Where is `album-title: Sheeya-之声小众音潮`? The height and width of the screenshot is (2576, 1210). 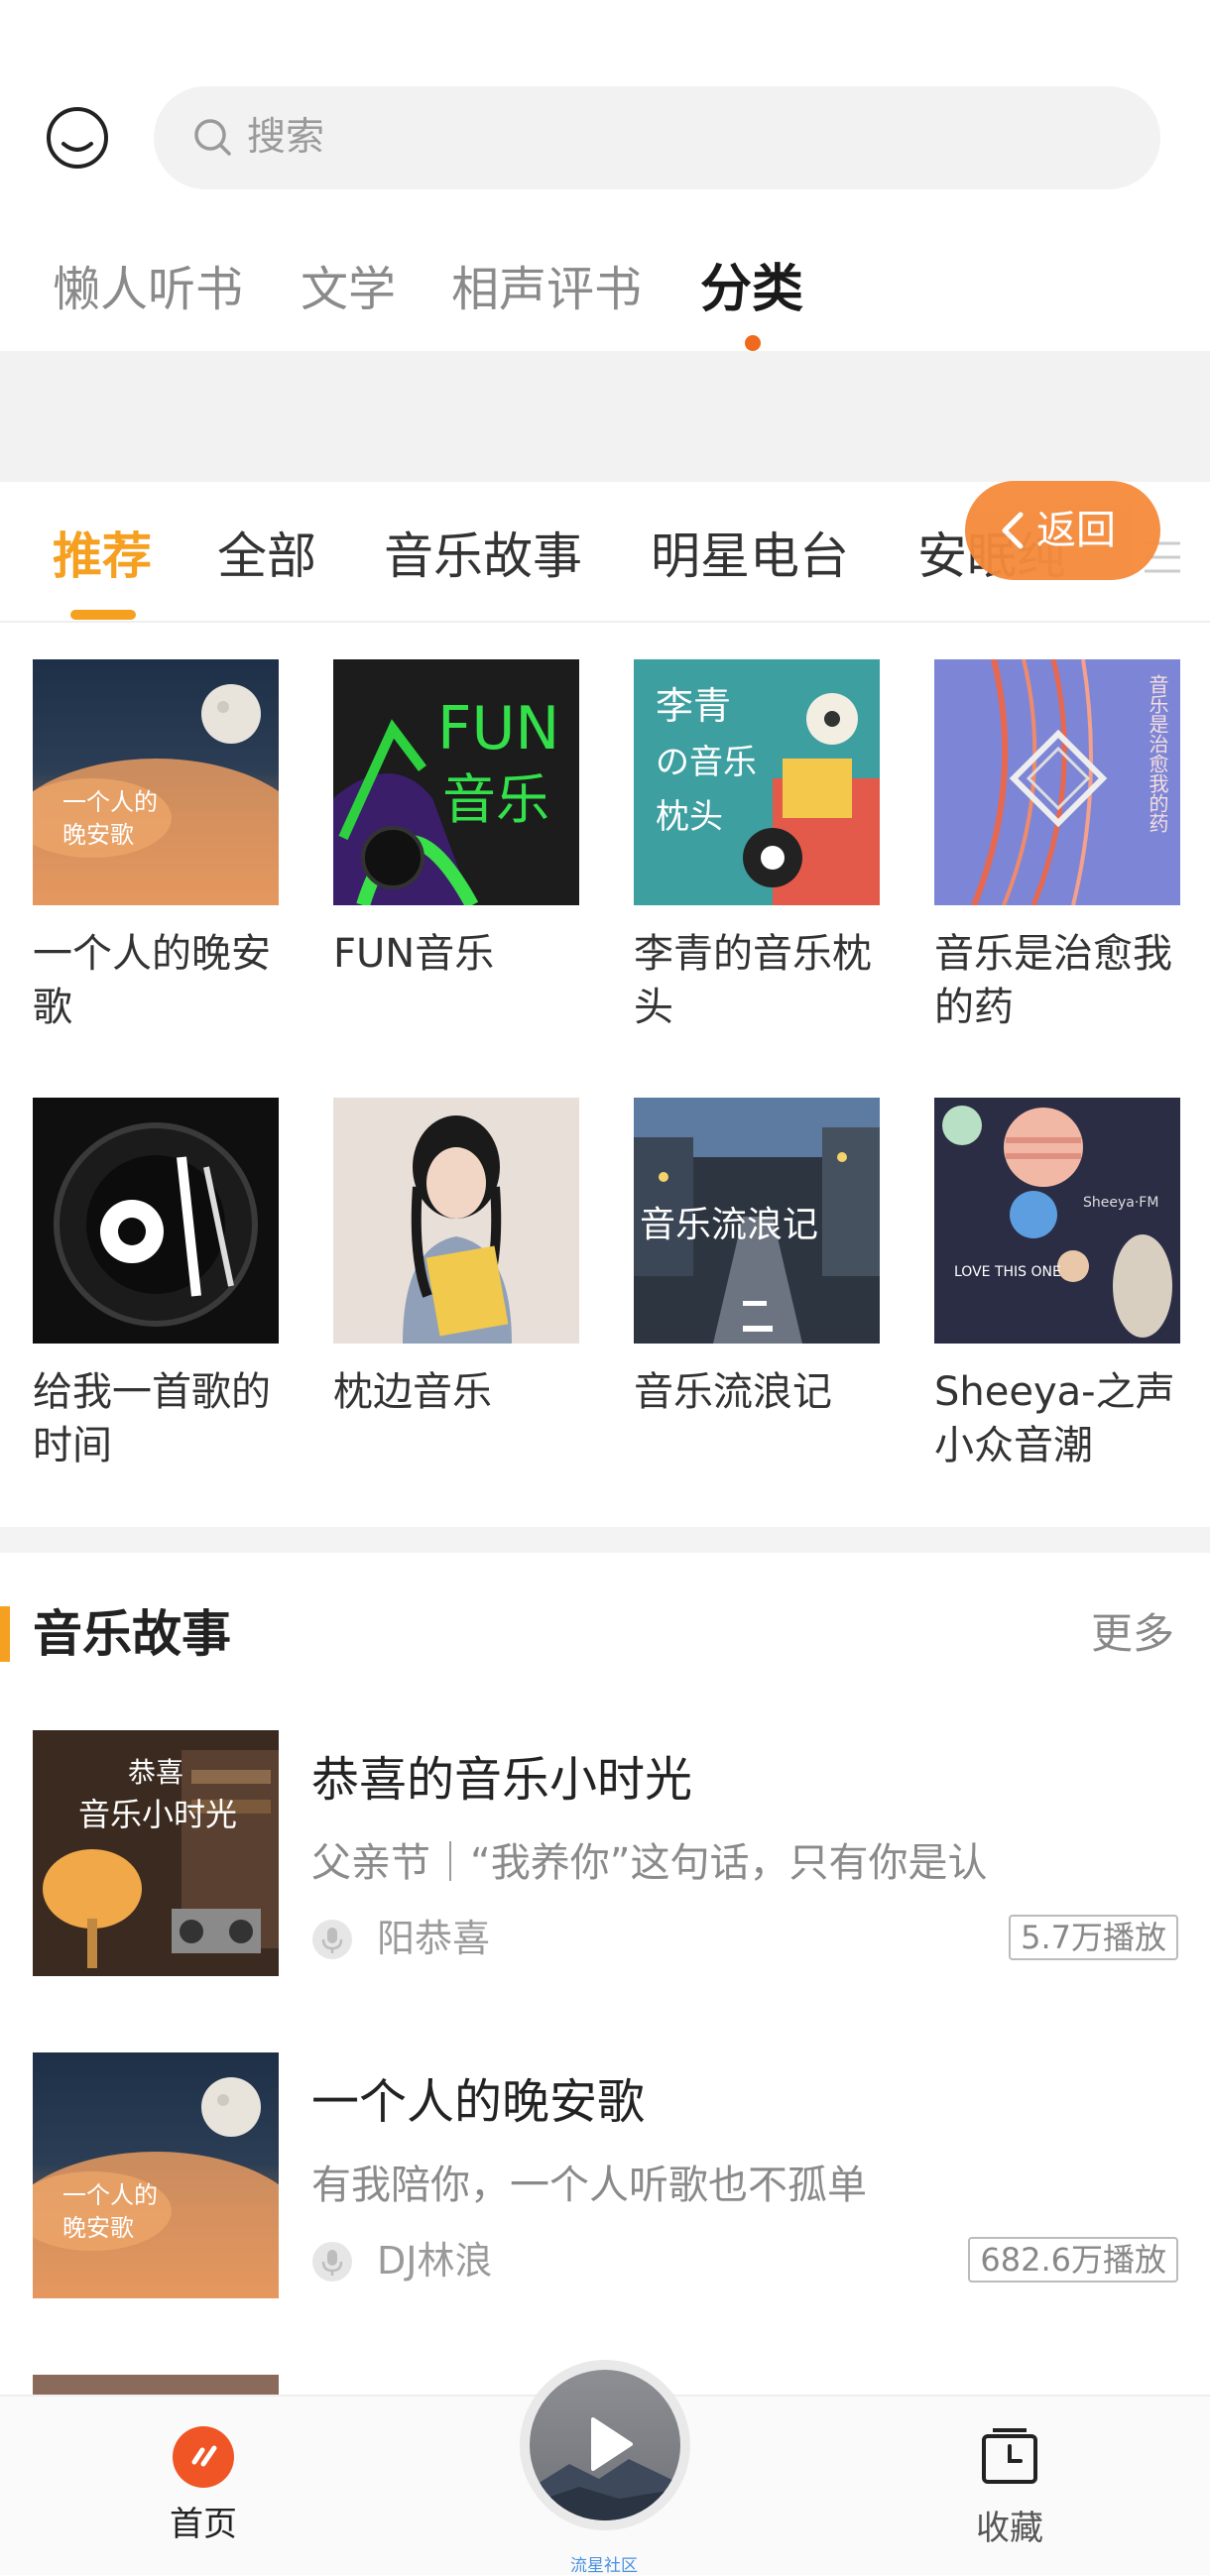 album-title: Sheeya-之声小众音潮 is located at coordinates (1054, 1418).